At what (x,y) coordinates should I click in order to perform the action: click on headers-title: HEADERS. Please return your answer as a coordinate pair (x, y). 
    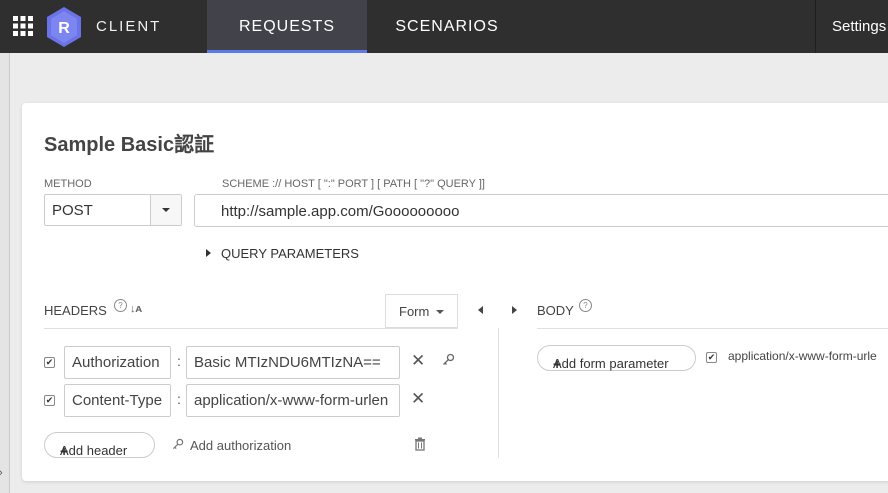
    Looking at the image, I should click on (75, 310).